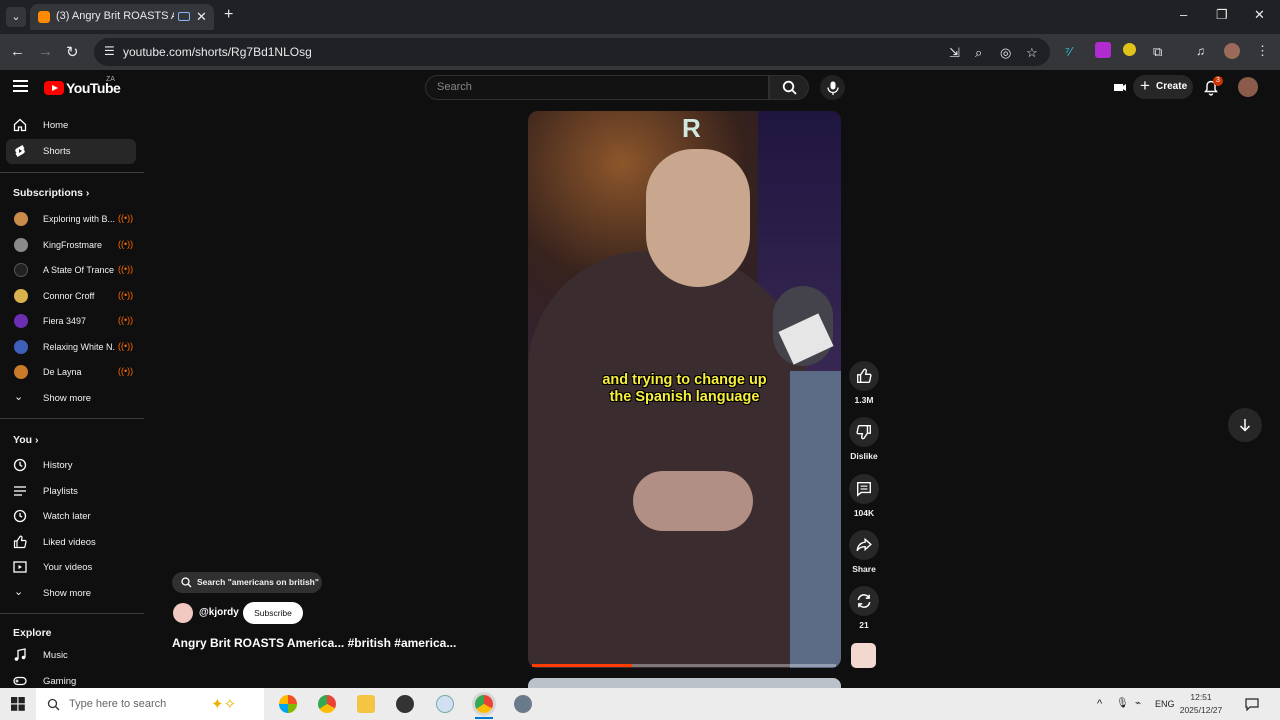 This screenshot has height=720, width=1280. What do you see at coordinates (445, 704) in the screenshot?
I see `snipping-tool-icon` at bounding box center [445, 704].